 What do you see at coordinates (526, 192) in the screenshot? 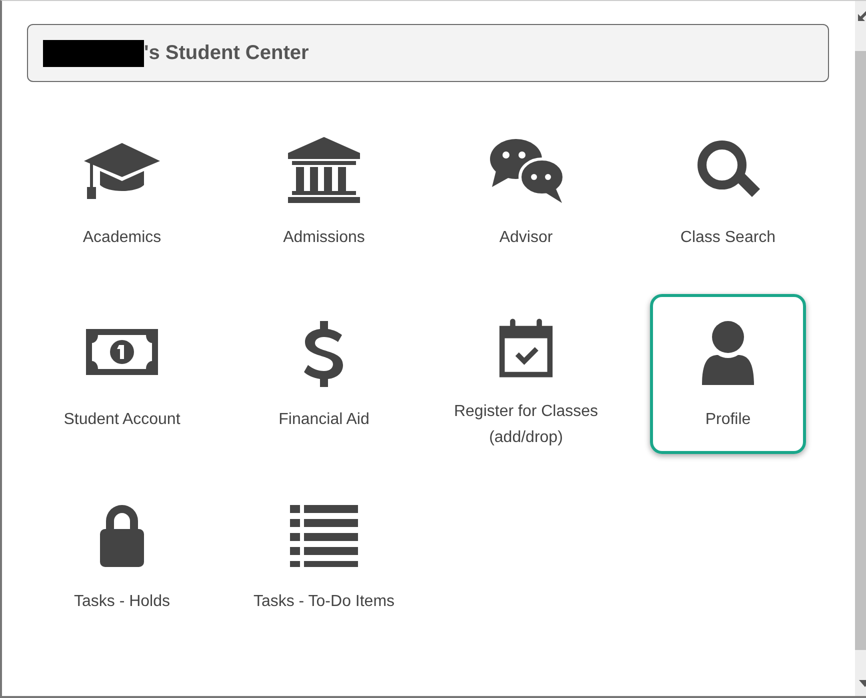
I see `tile-link: Advisor` at bounding box center [526, 192].